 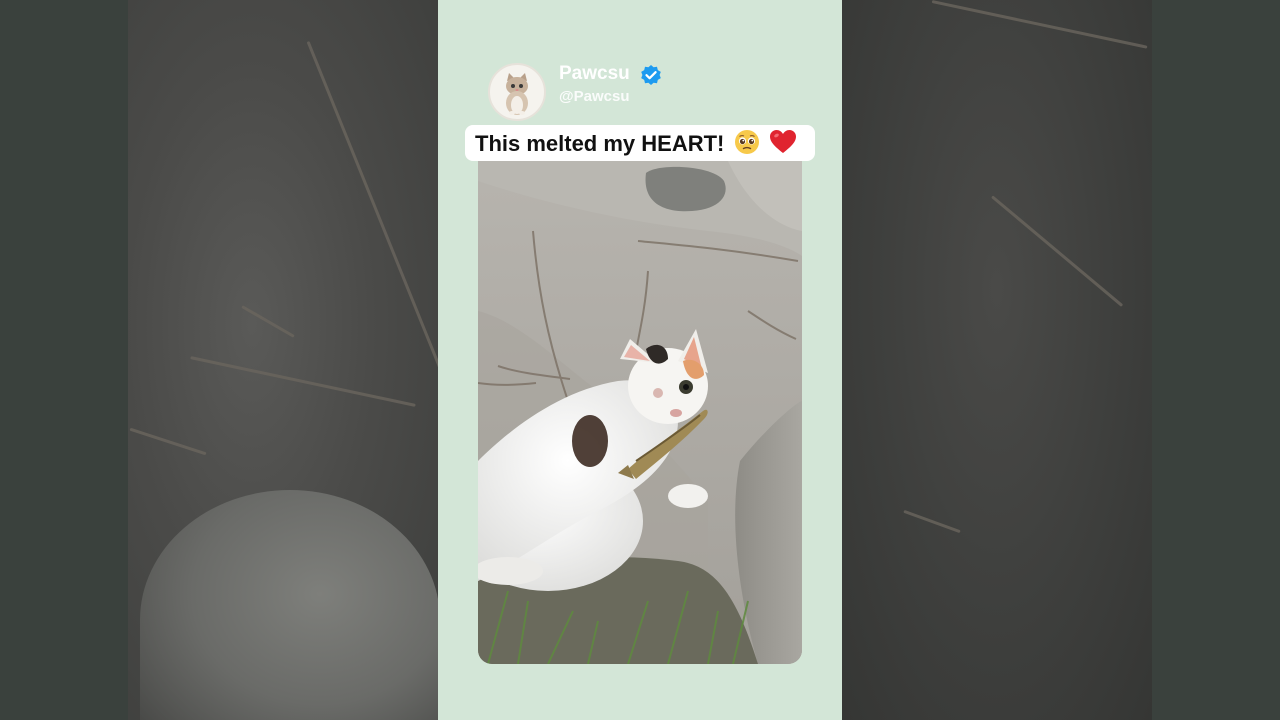 What do you see at coordinates (651, 75) in the screenshot?
I see `verified-badge-icon` at bounding box center [651, 75].